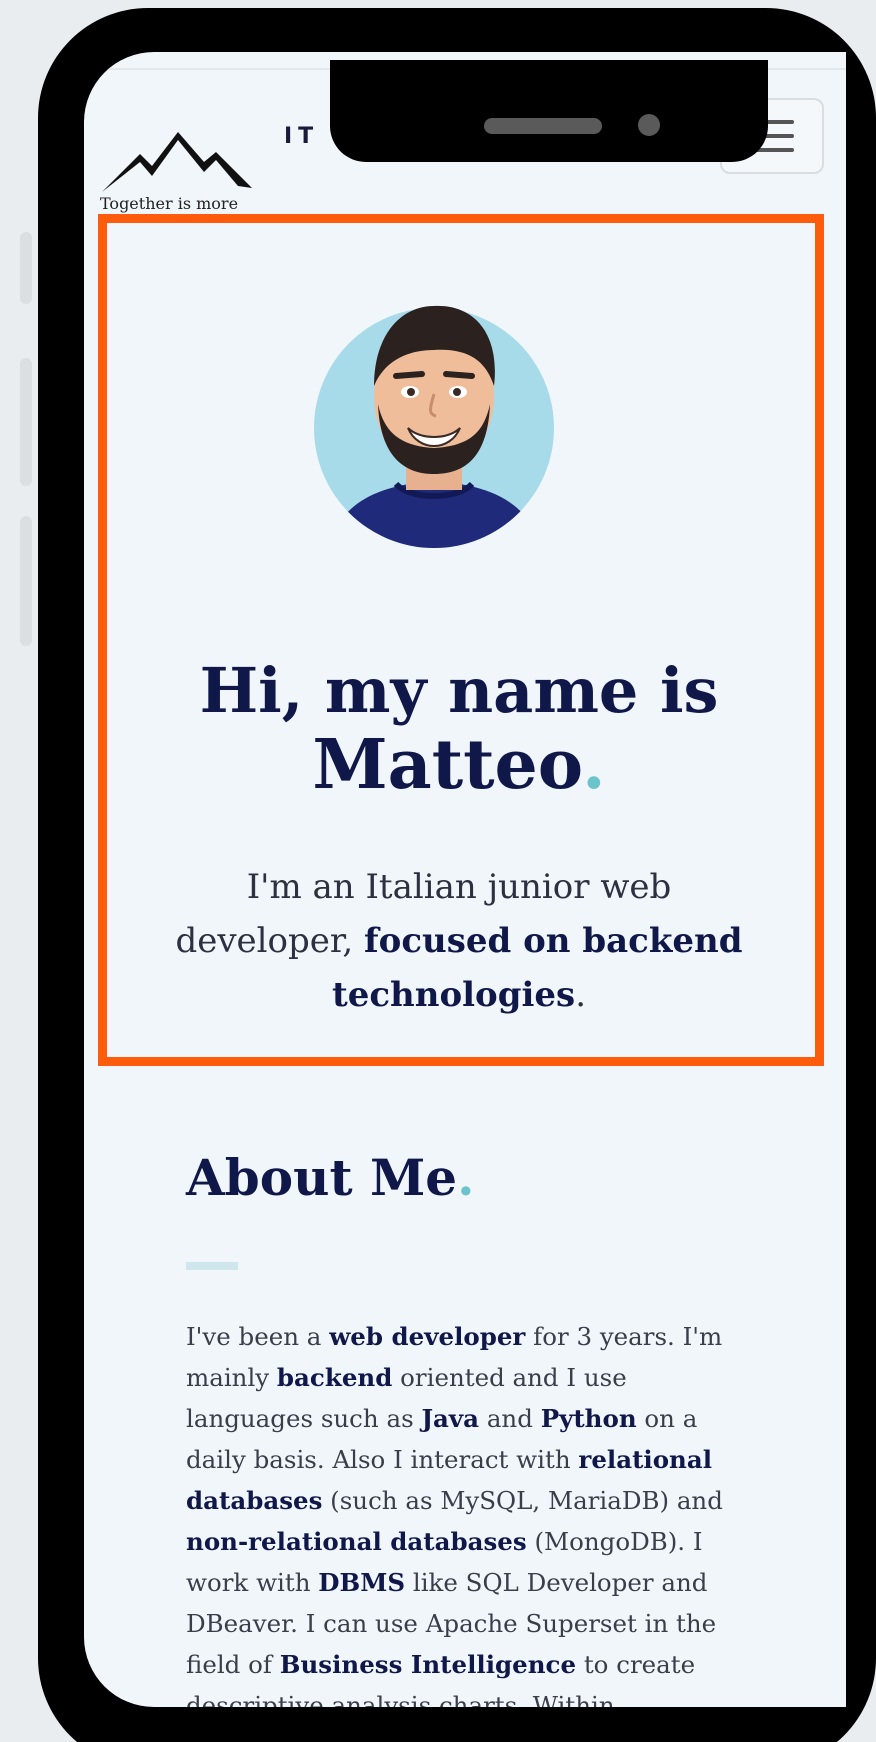 The image size is (876, 1742). Describe the element at coordinates (510, 1418) in the screenshot. I see `about-text: and` at that location.